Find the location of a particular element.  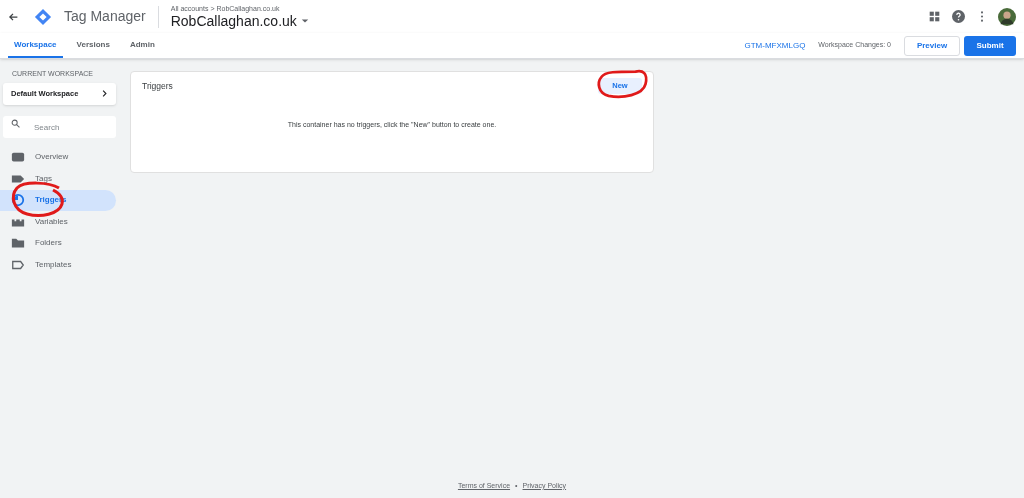

card-title: Triggers is located at coordinates (157, 86).